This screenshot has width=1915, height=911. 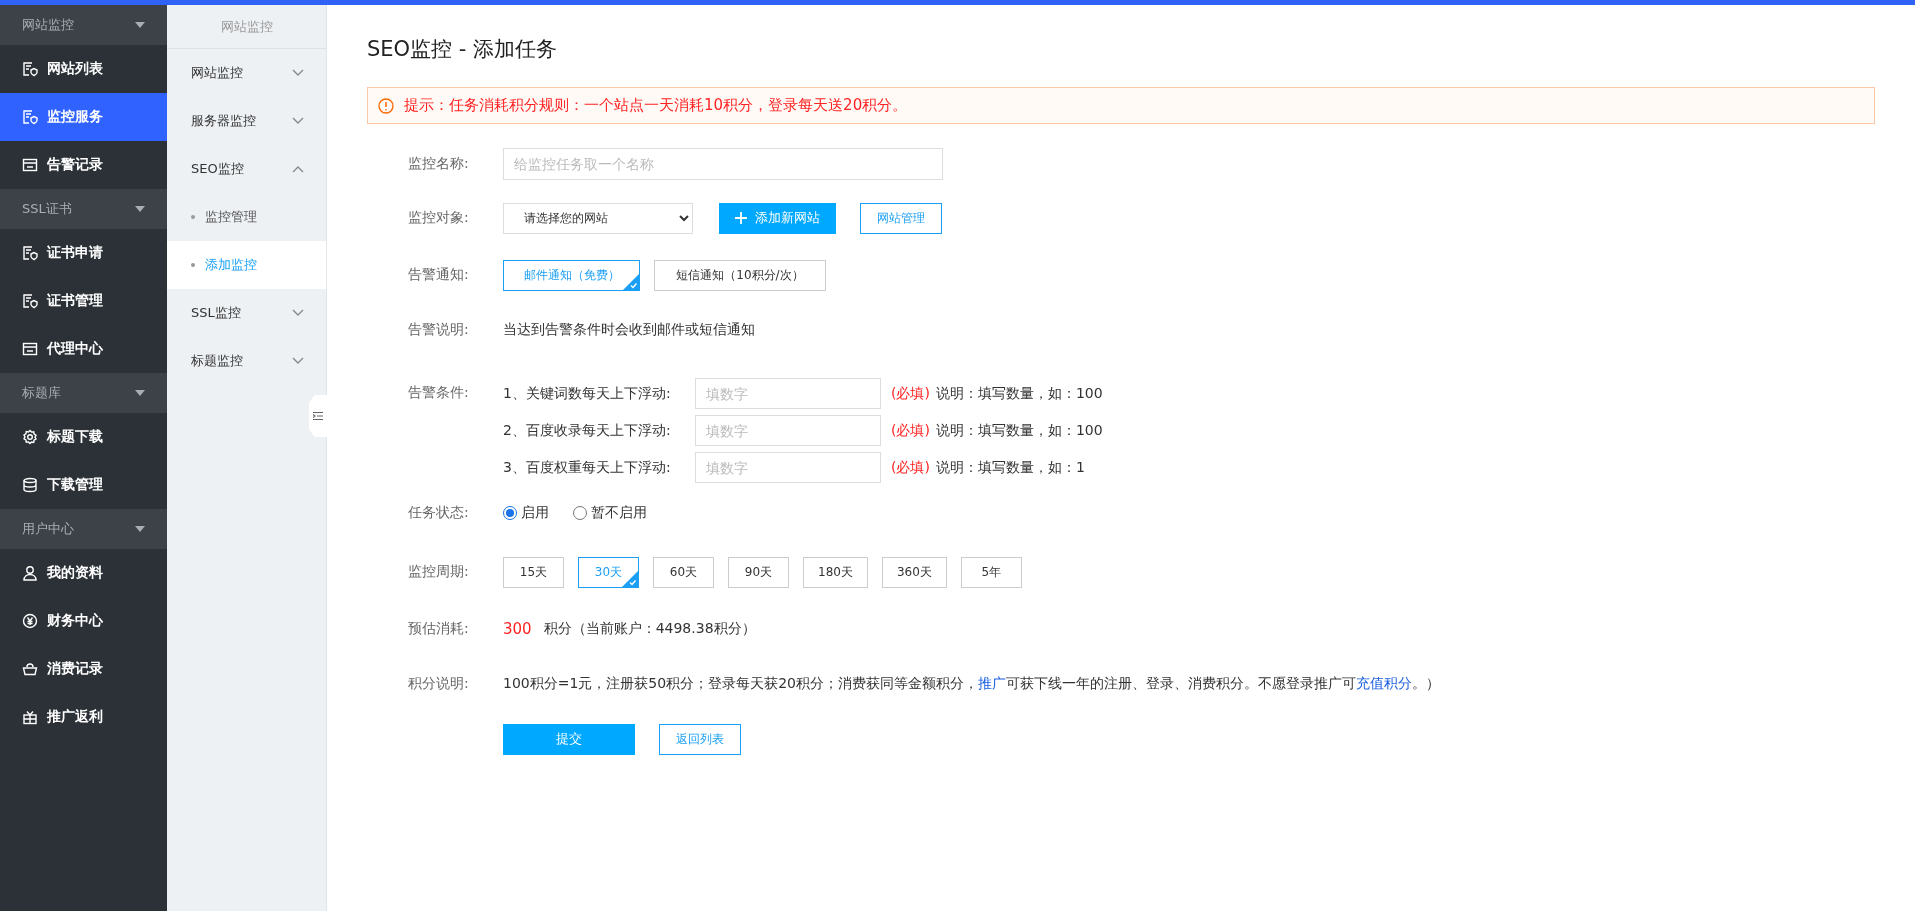 What do you see at coordinates (246, 217) in the screenshot?
I see `submenu-child-item: 监控管理` at bounding box center [246, 217].